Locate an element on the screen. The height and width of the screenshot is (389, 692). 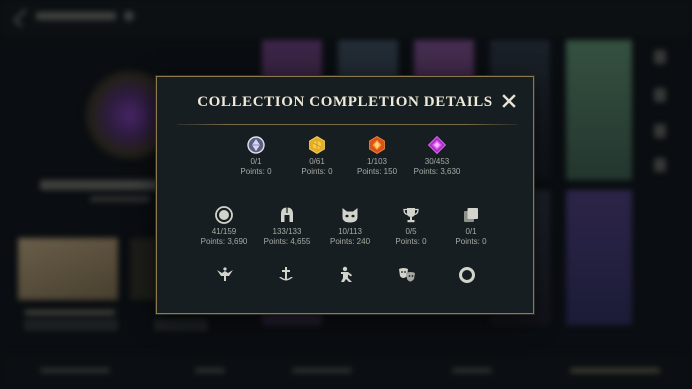
crystal-orb-icon is located at coordinates (256, 145).